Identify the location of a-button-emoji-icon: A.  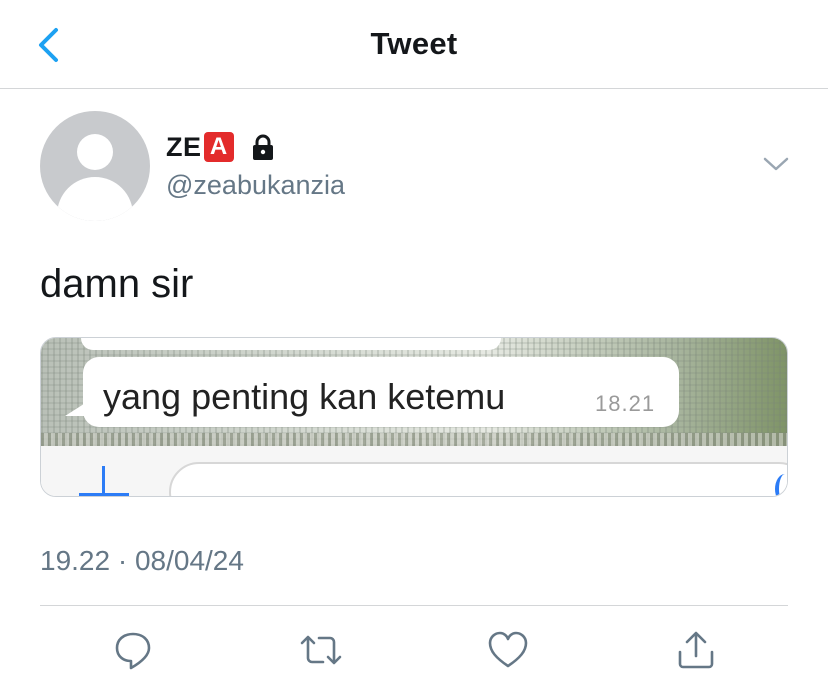
(218, 147).